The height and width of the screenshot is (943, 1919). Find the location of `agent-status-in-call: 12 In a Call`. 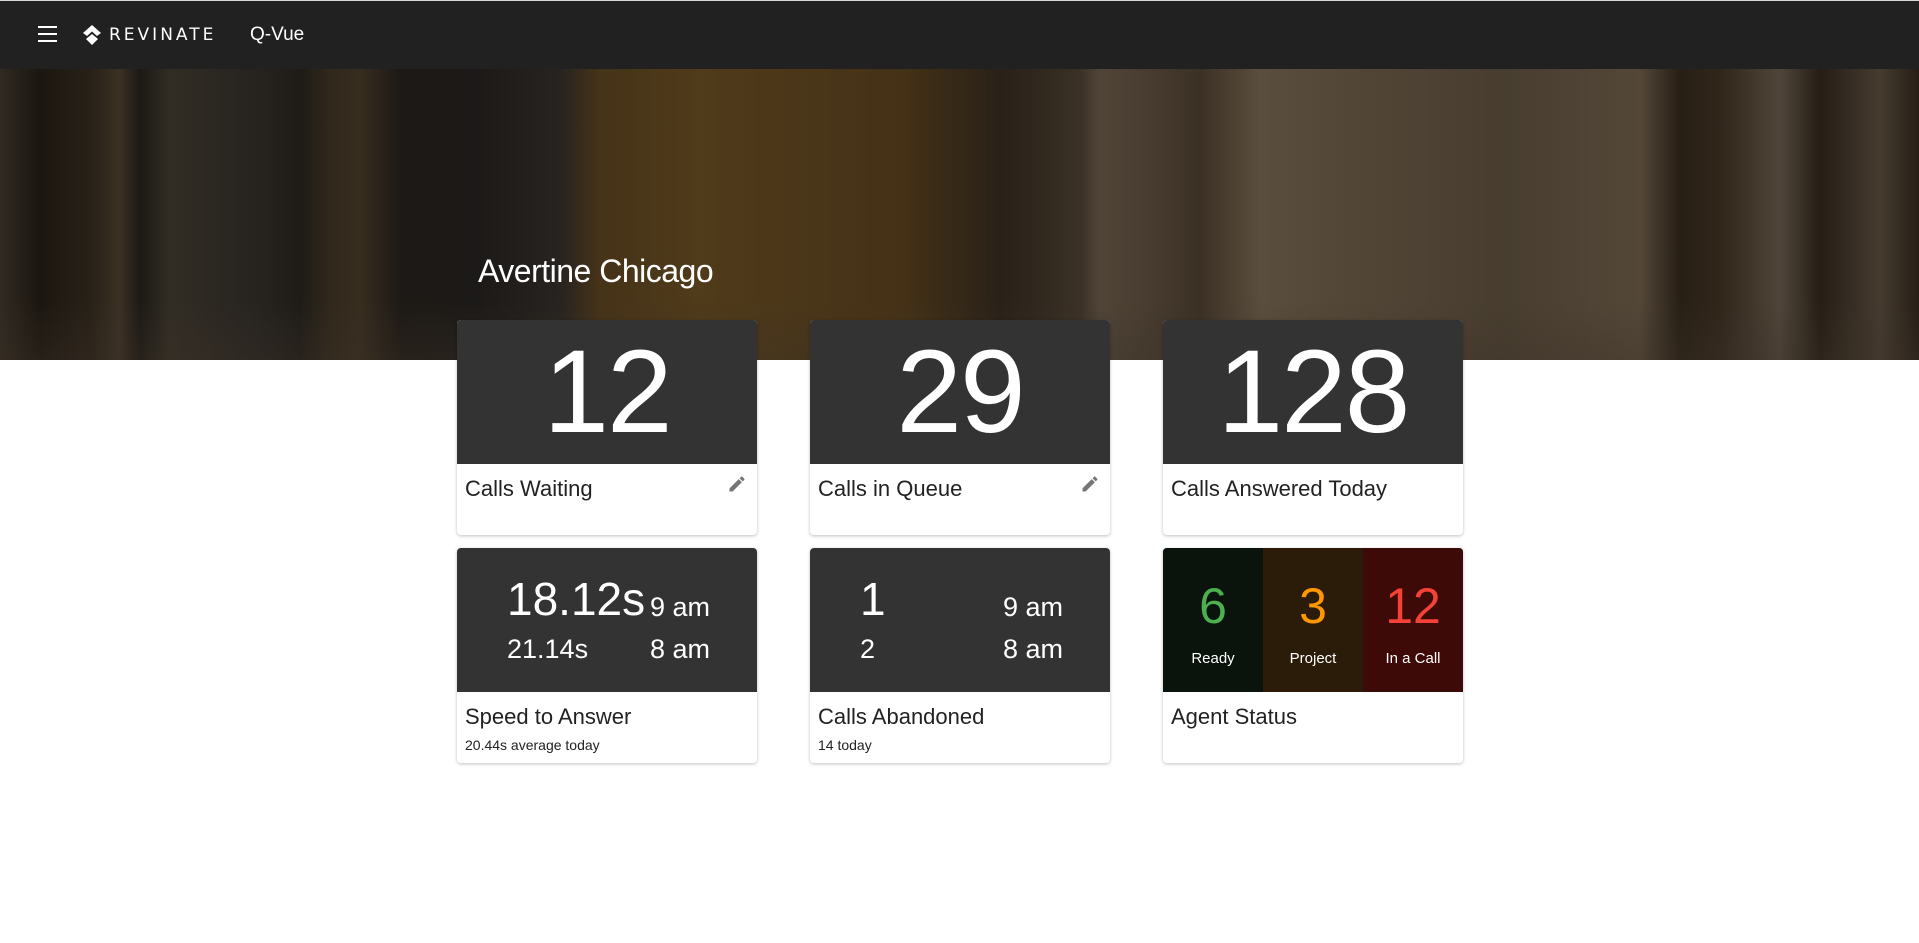

agent-status-in-call: 12 In a Call is located at coordinates (1413, 620).